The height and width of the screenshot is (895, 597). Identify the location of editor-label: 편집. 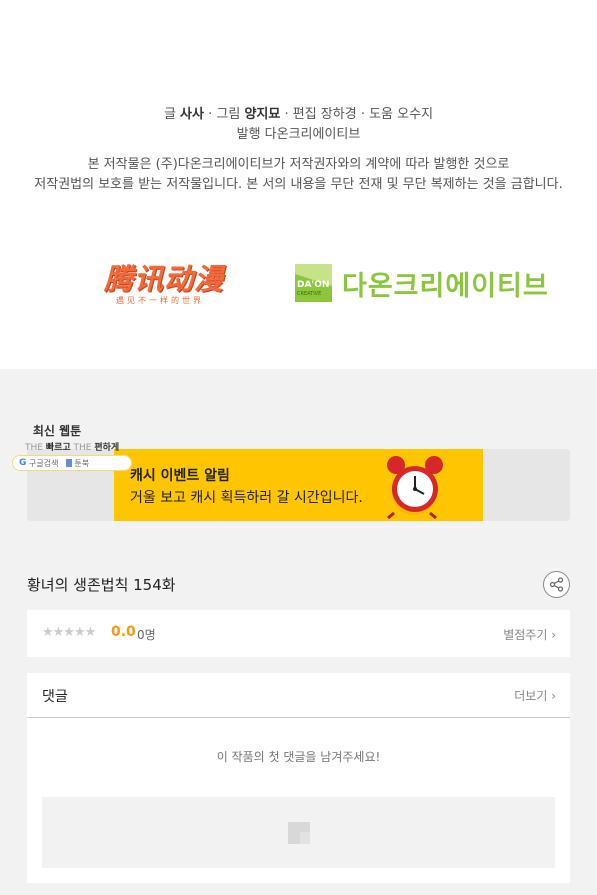
(304, 114).